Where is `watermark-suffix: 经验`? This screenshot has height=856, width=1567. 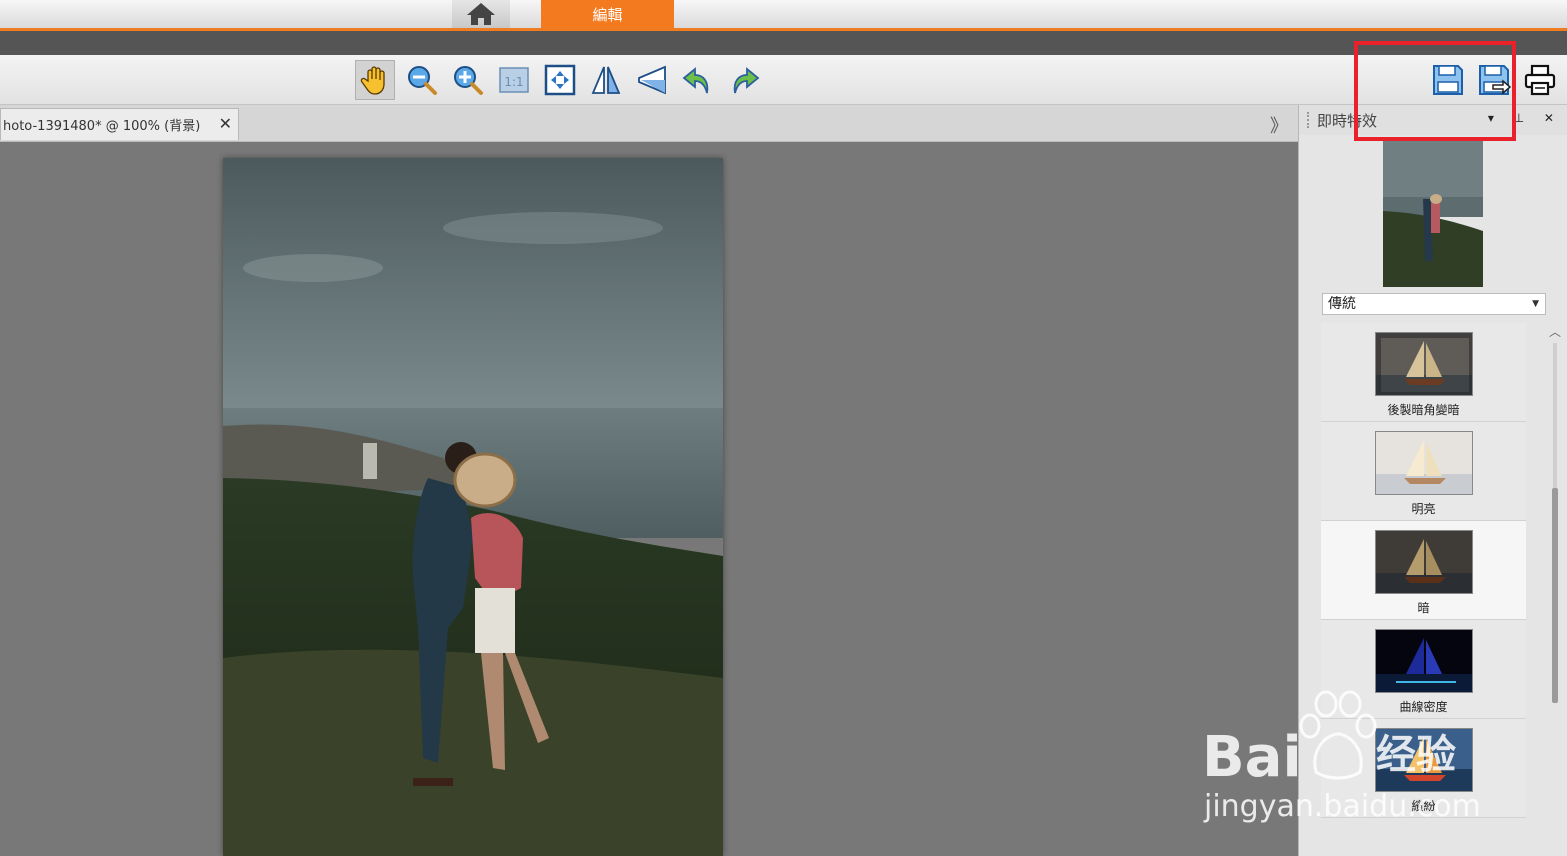 watermark-suffix: 经验 is located at coordinates (1416, 755).